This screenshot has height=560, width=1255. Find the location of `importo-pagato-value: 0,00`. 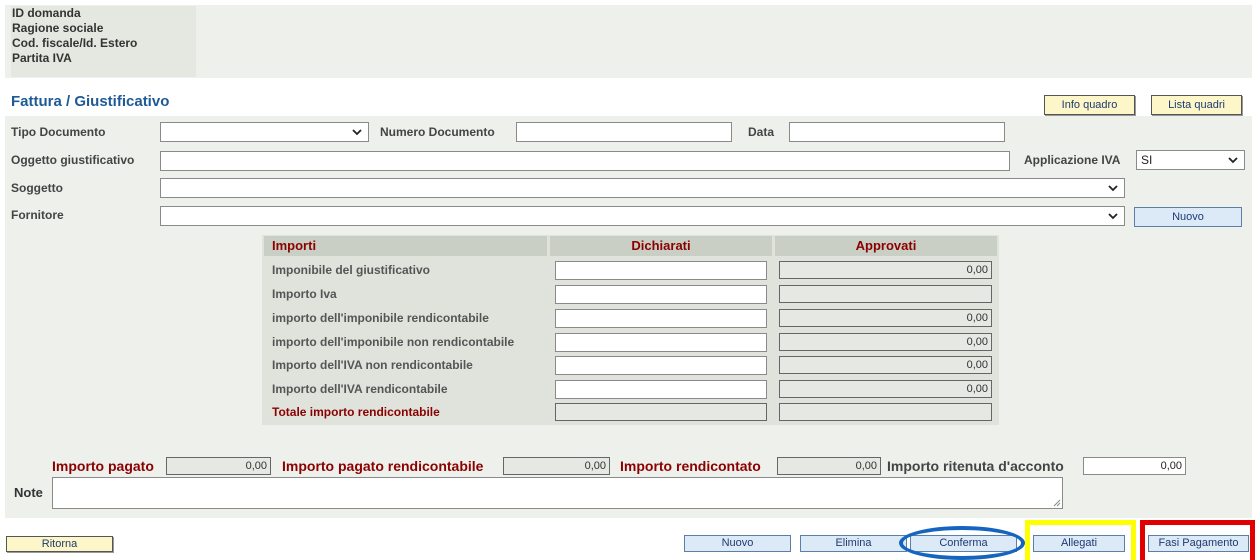

importo-pagato-value: 0,00 is located at coordinates (218, 466).